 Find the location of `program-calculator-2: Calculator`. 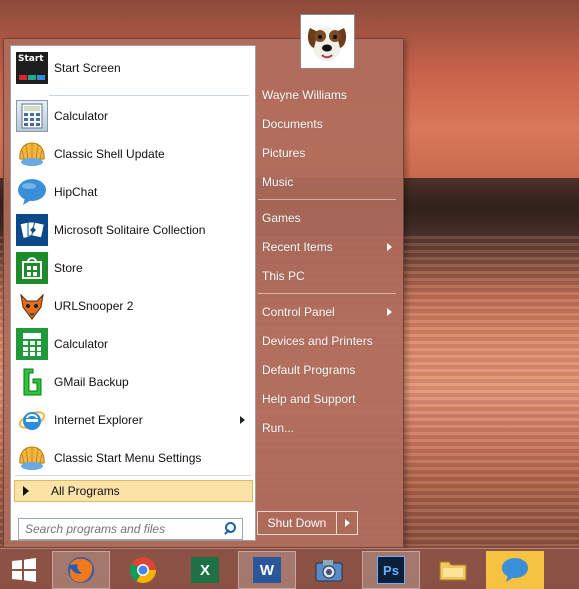

program-calculator-2: Calculator is located at coordinates (133, 344).